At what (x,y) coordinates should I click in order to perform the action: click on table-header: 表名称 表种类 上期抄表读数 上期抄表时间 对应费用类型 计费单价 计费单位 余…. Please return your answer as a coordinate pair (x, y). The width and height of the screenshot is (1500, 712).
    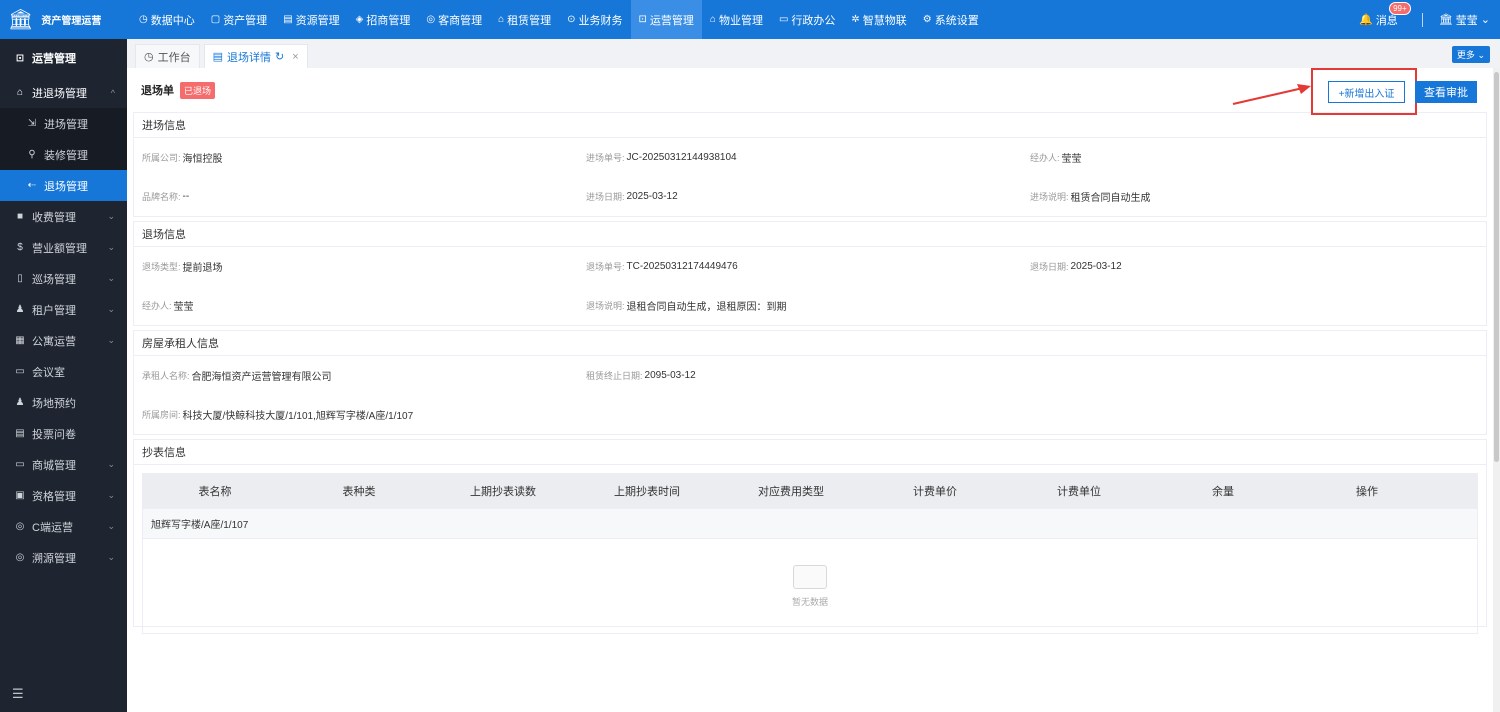
    Looking at the image, I should click on (810, 491).